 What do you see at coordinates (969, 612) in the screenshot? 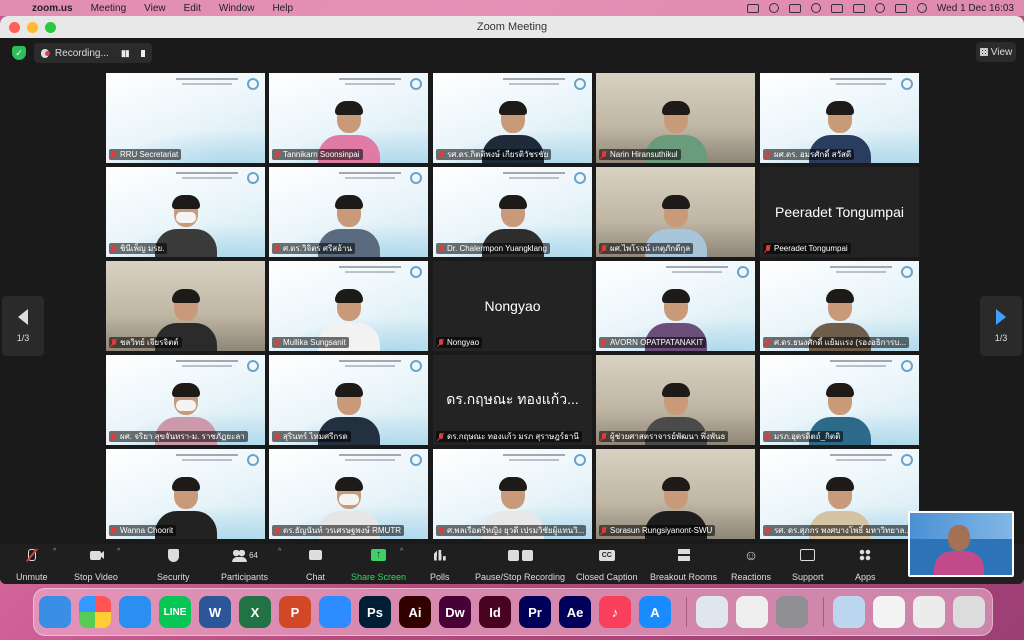
I see `trash-icon` at bounding box center [969, 612].